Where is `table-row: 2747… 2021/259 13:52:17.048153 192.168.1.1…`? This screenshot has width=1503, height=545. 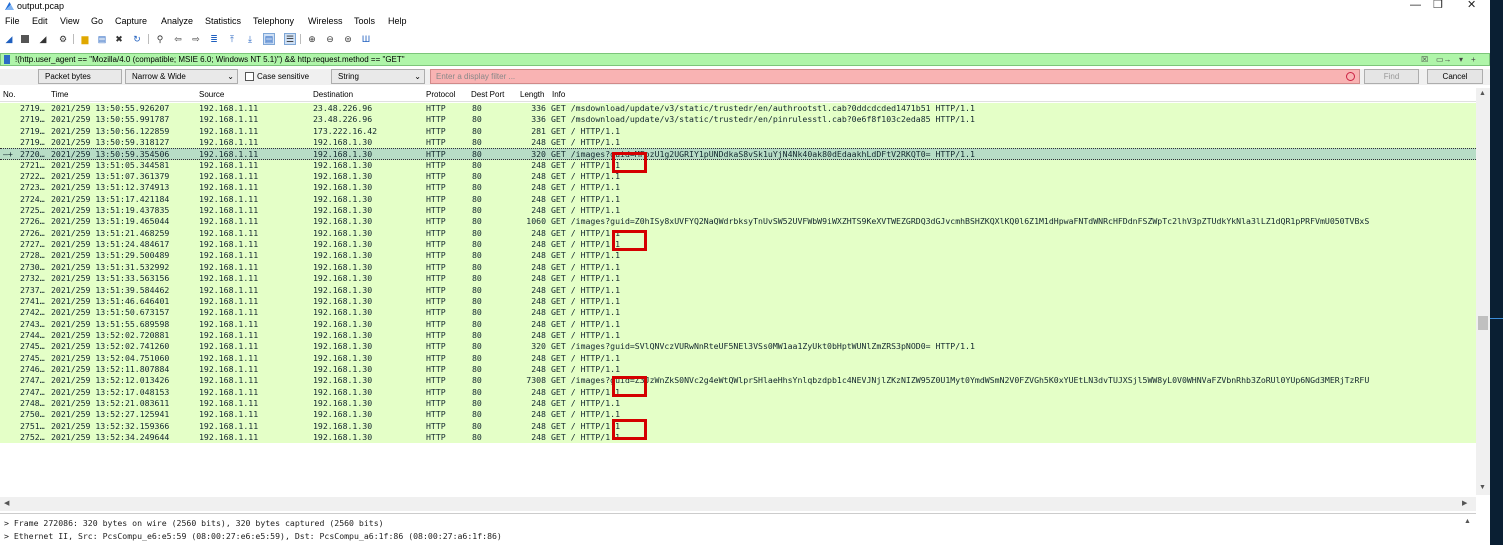
table-row: 2747… 2021/259 13:52:17.048153 192.168.1.1… is located at coordinates (738, 392).